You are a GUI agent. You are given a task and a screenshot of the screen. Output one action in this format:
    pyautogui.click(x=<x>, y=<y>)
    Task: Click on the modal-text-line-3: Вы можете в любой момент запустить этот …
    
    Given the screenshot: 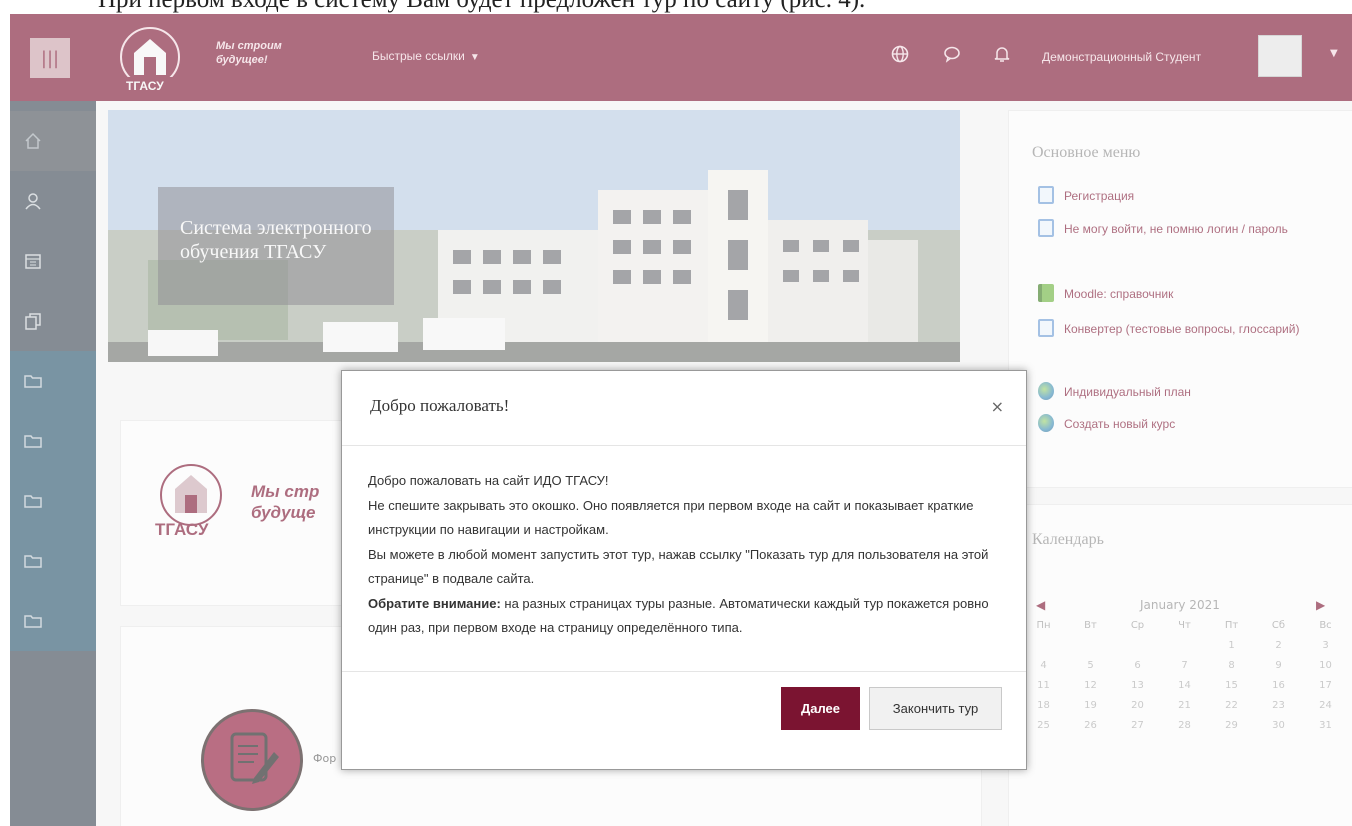 What is the action you would take?
    pyautogui.click(x=678, y=566)
    